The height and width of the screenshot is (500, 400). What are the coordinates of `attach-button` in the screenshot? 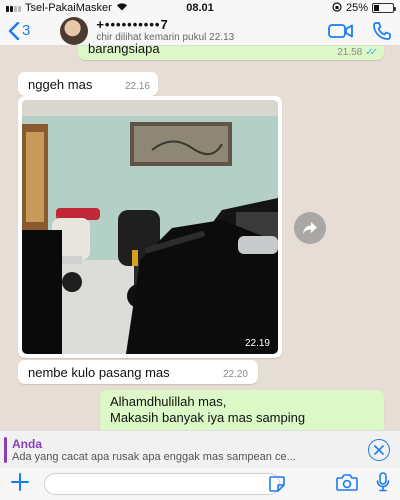 It's located at (20, 484).